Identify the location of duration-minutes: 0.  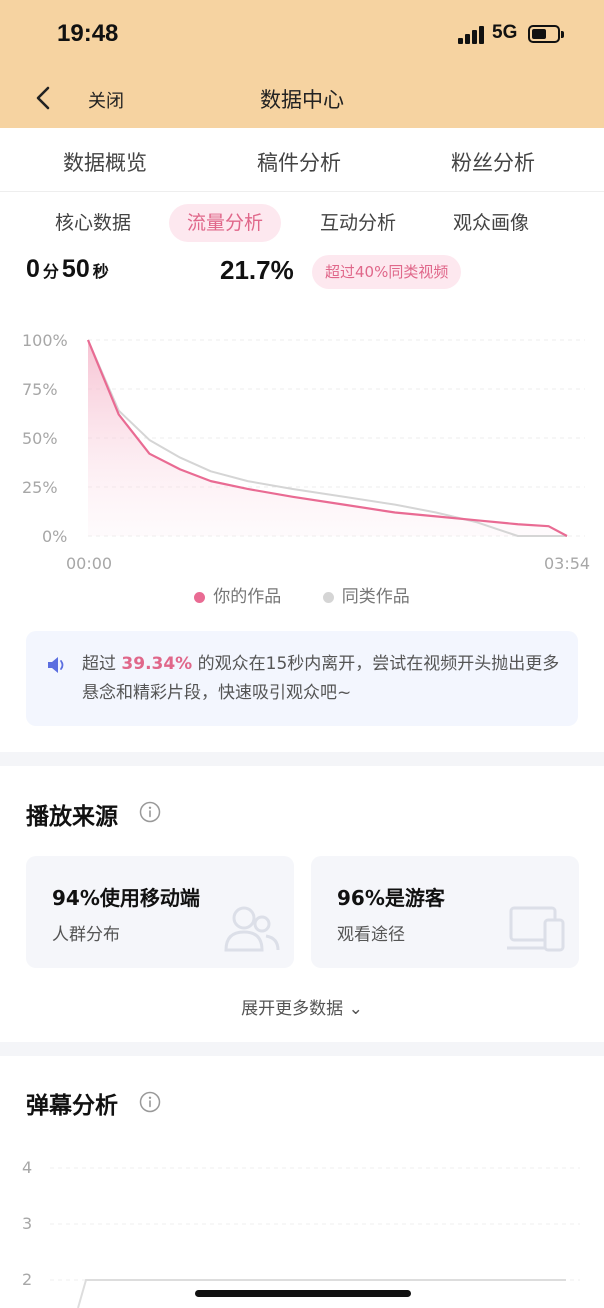
(33, 269).